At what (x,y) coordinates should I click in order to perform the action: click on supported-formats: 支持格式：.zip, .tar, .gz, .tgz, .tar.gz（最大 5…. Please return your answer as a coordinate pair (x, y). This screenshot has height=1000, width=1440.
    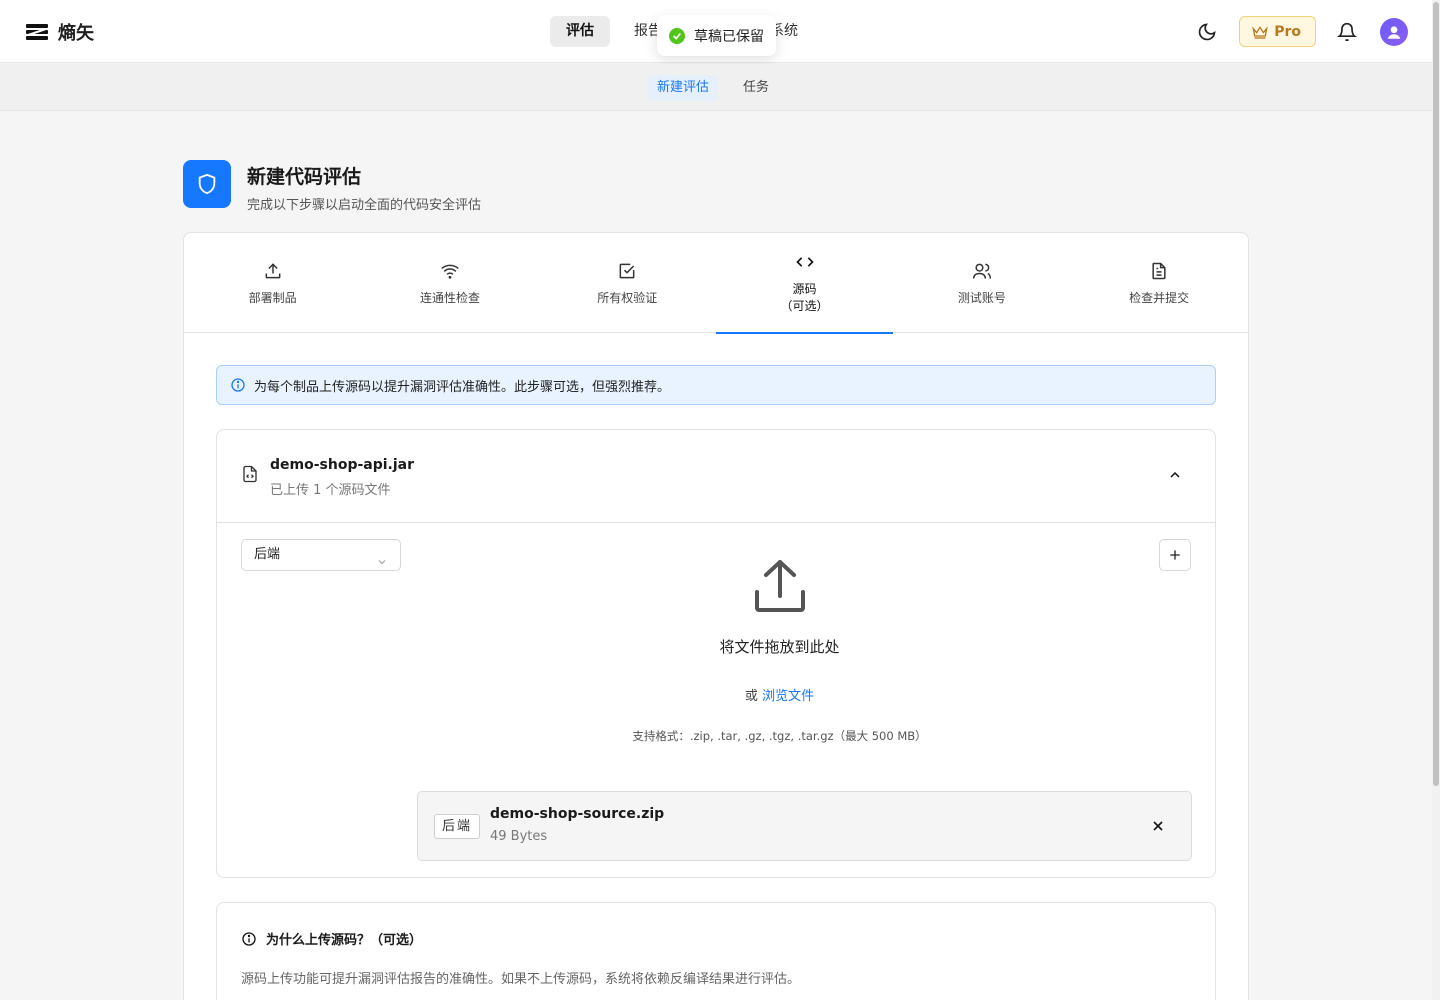
    Looking at the image, I should click on (779, 736).